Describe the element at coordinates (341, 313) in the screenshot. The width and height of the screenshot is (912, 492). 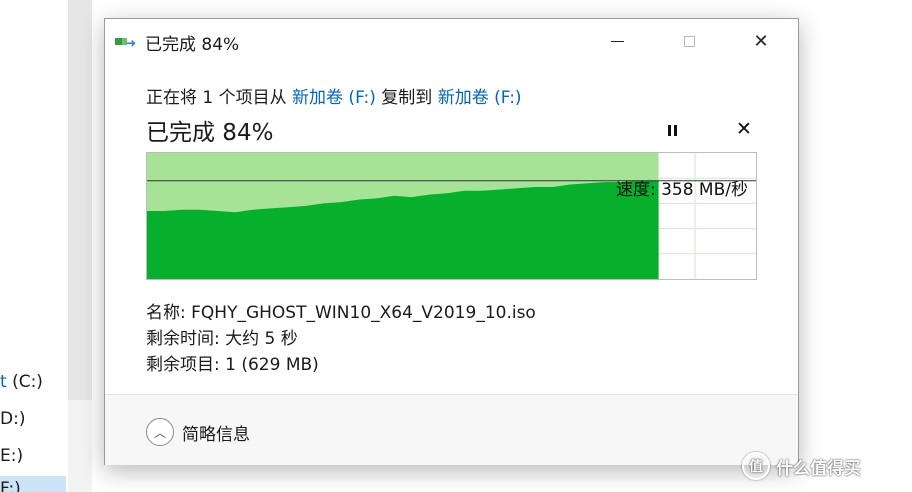
I see `file-name: 名称: FQHY_GHOST_WIN10_X64_V2019_10.iso` at that location.